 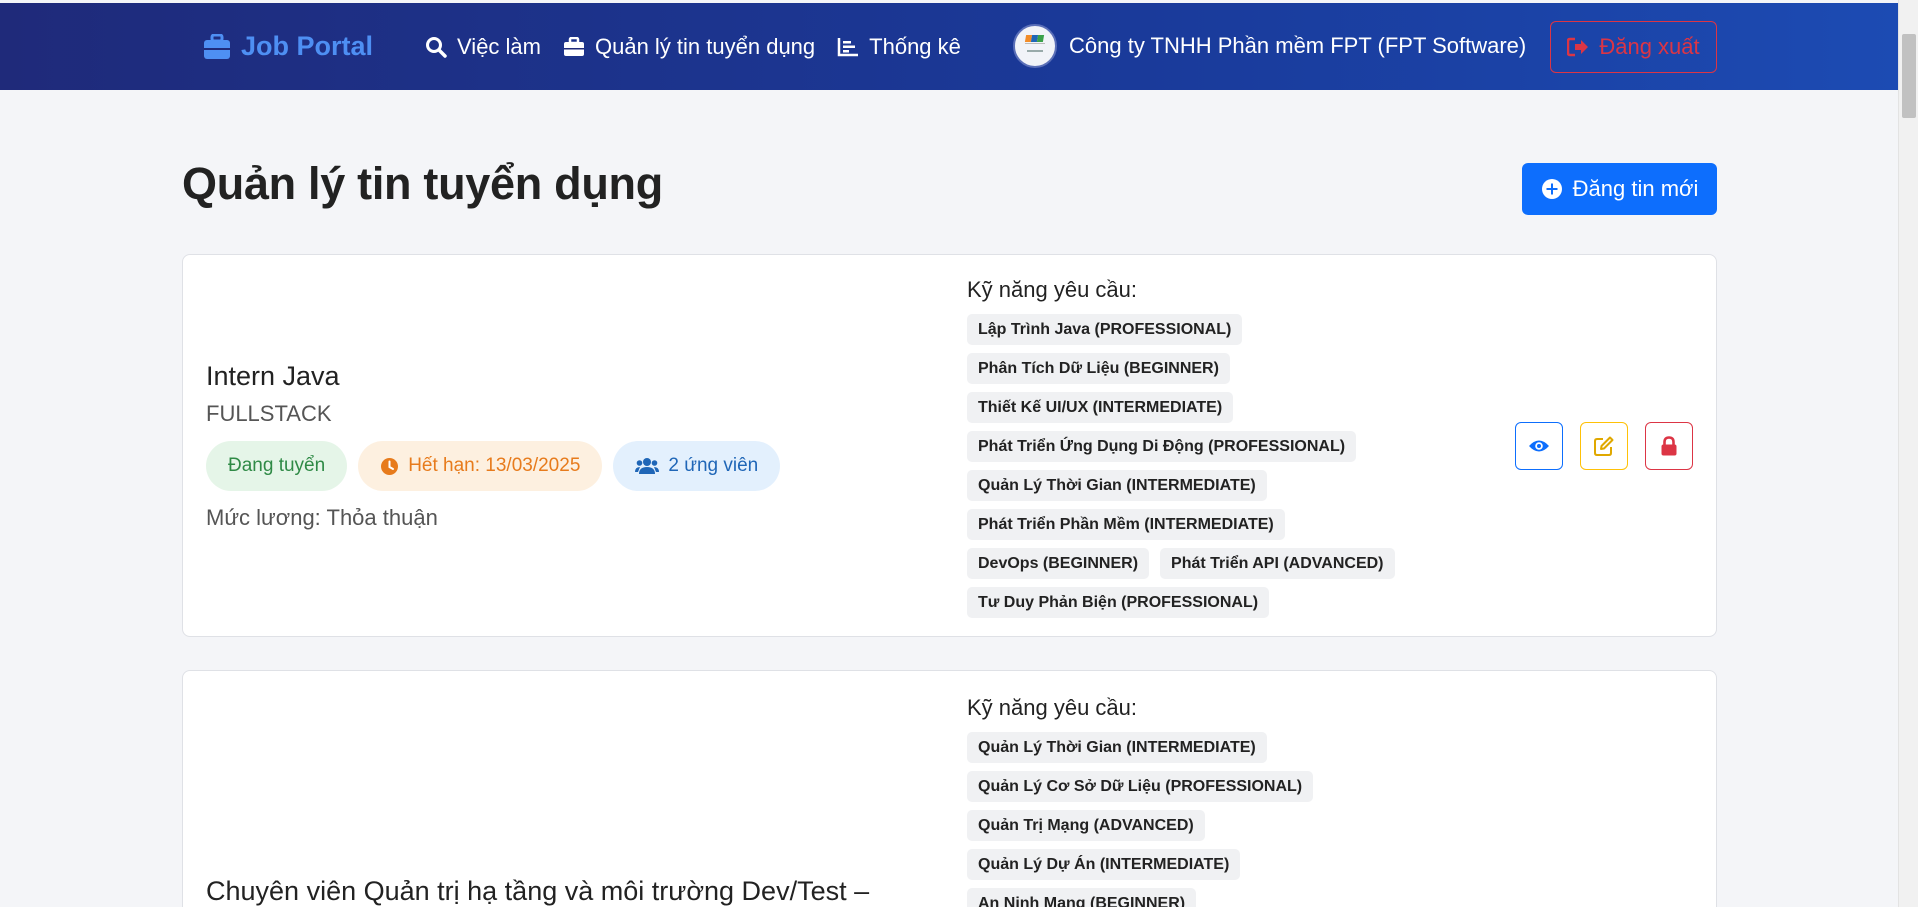 What do you see at coordinates (1105, 329) in the screenshot?
I see `skill-tag: Lập Trình Java (PROFESSIONAL)` at bounding box center [1105, 329].